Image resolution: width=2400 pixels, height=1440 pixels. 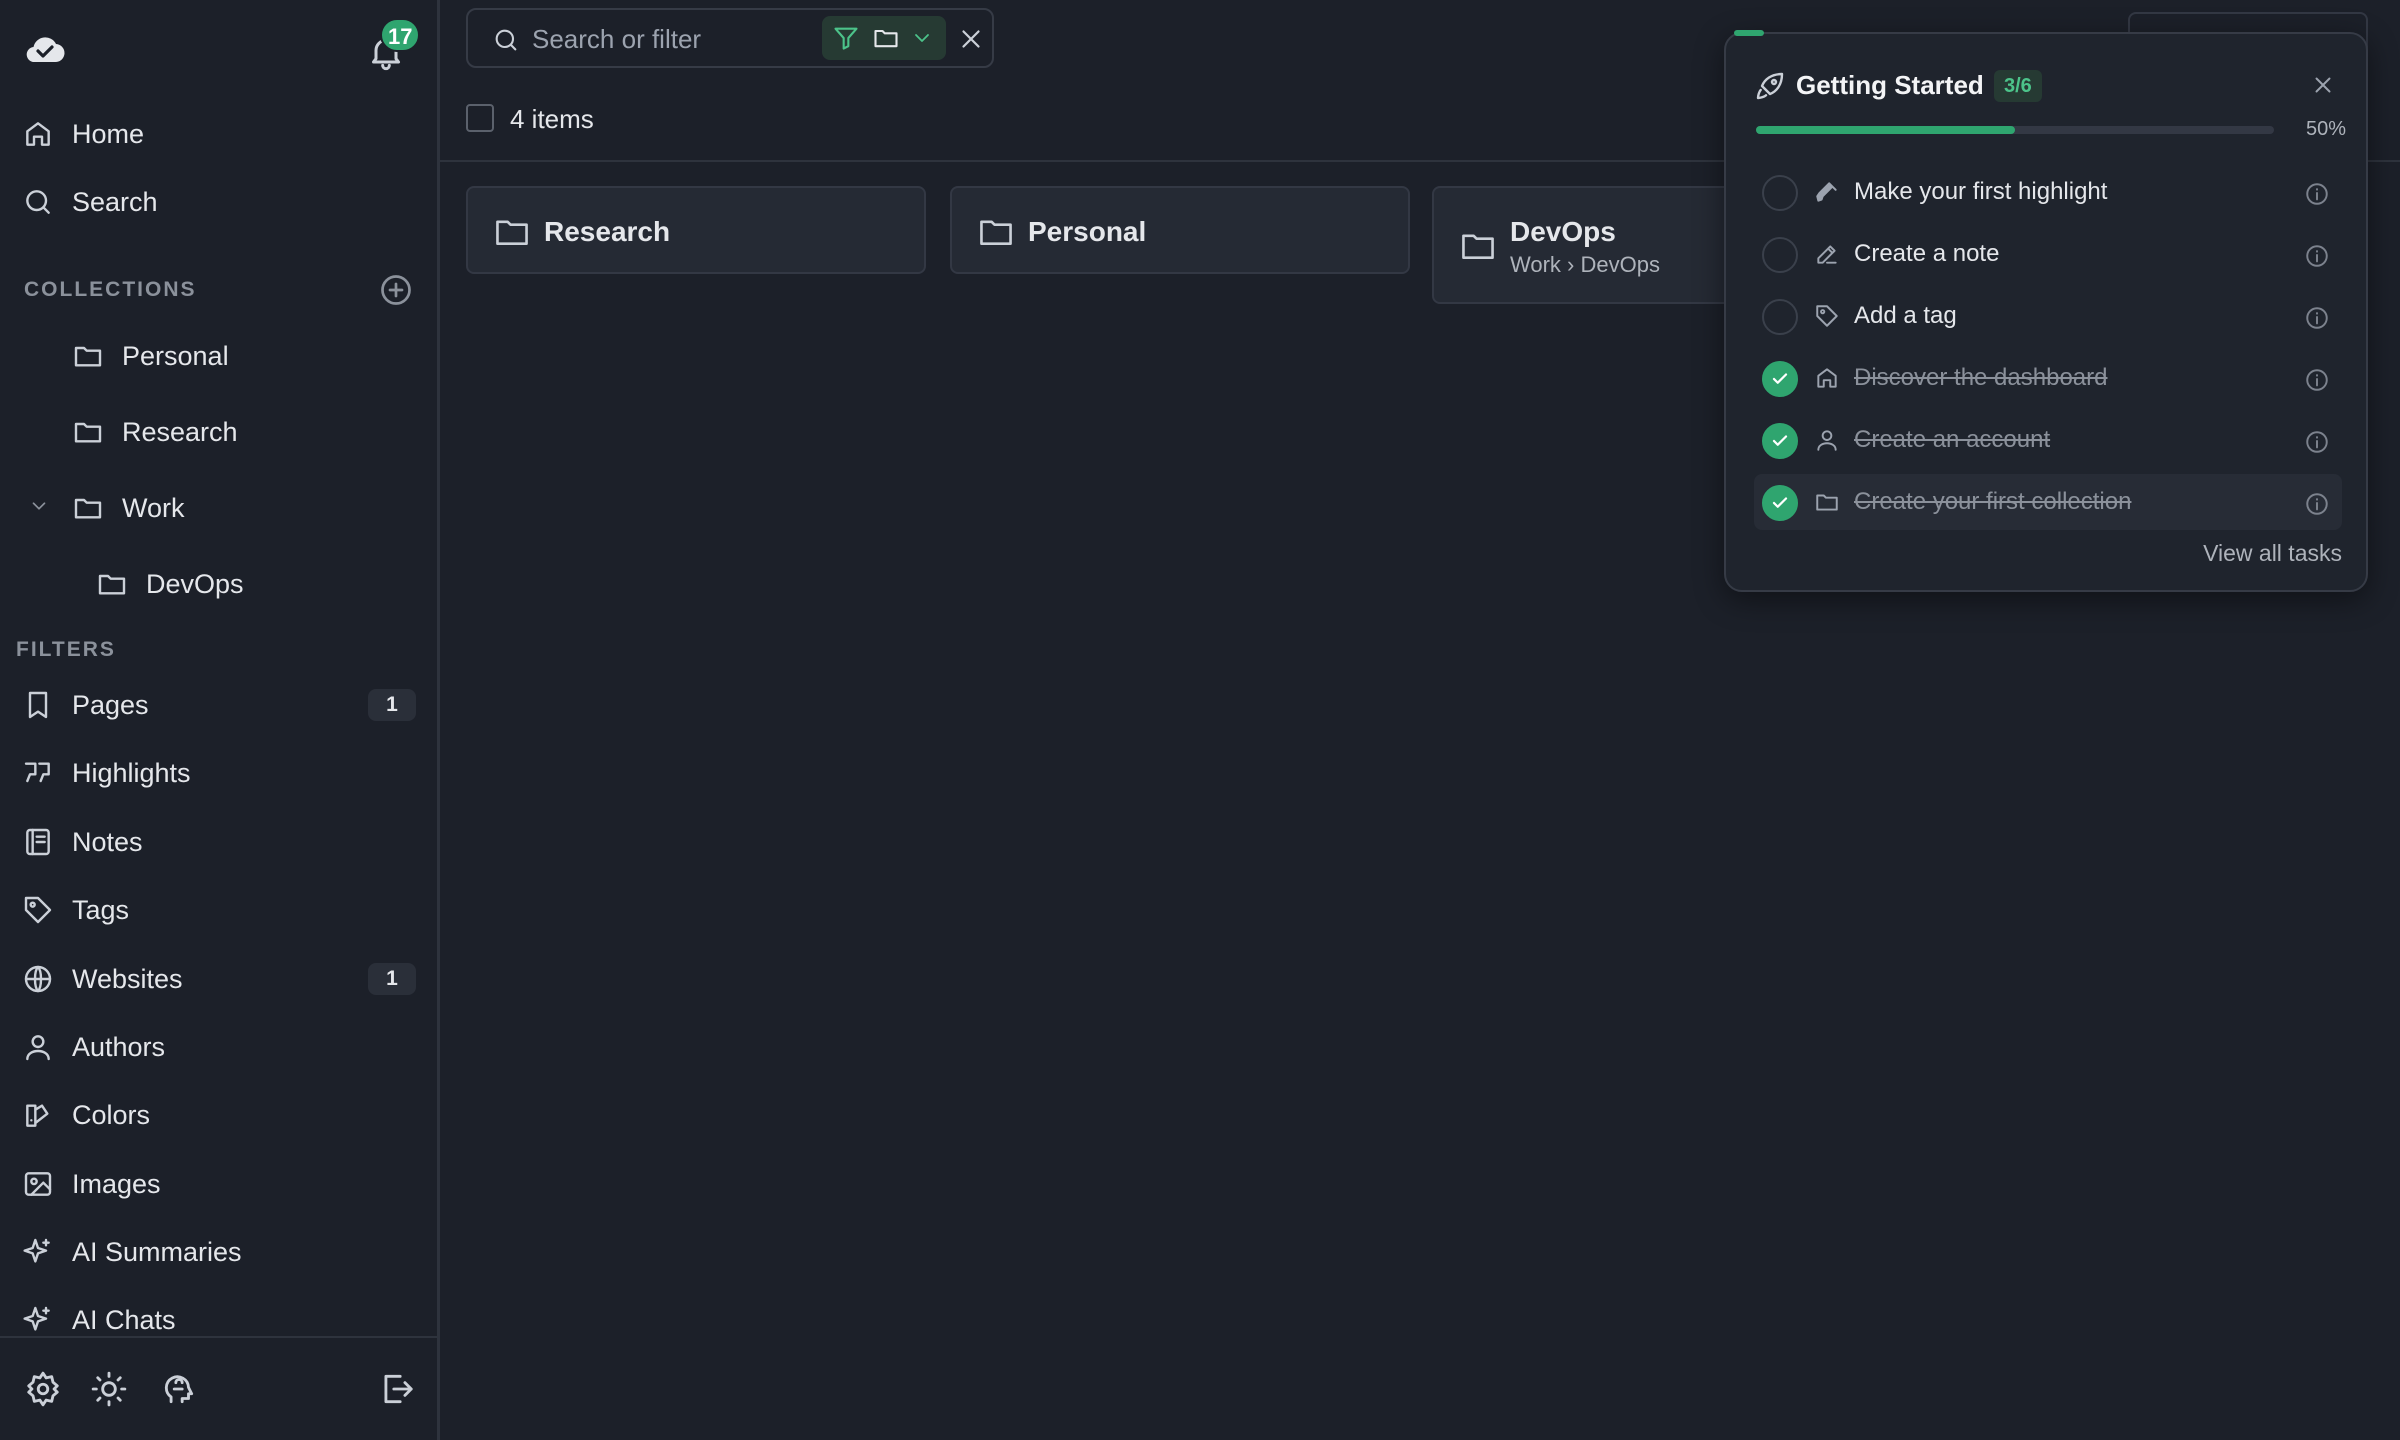 I want to click on task-item: Make your first highlight, so click(x=2048, y=192).